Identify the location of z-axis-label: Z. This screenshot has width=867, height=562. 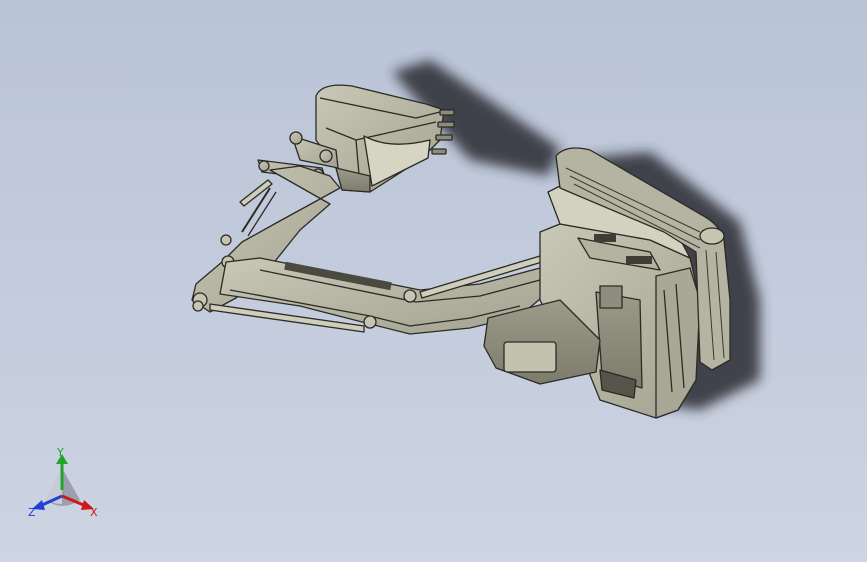
(32, 512).